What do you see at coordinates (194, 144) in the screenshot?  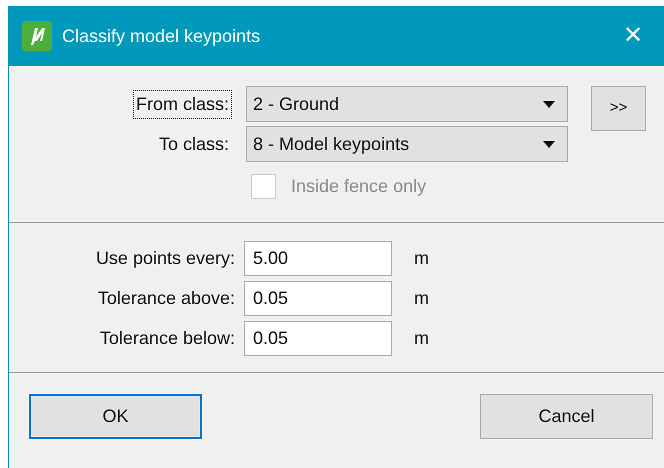 I see `field-label: To class:` at bounding box center [194, 144].